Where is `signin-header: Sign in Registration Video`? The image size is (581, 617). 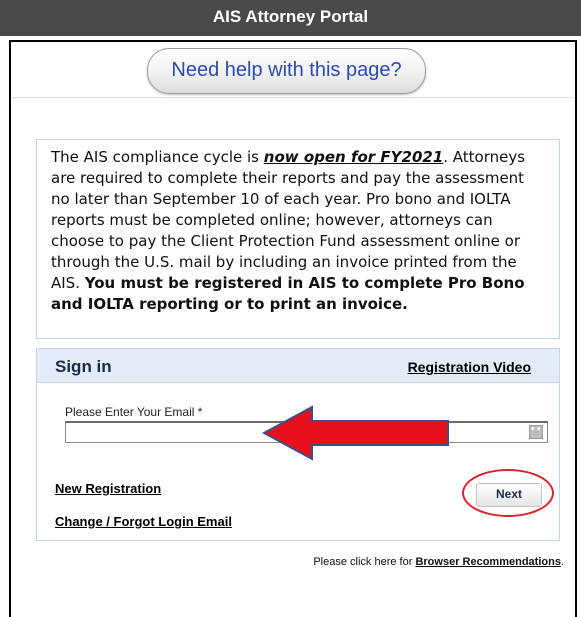 signin-header: Sign in Registration Video is located at coordinates (298, 366).